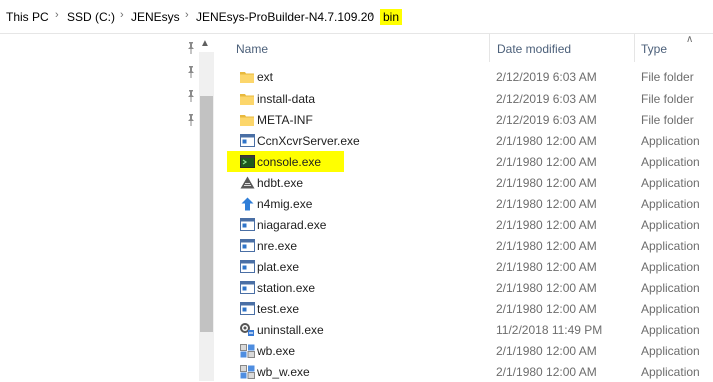  Describe the element at coordinates (463, 308) in the screenshot. I see `file-row-test: test.exe 2/1/1980 12:00 AM Application` at that location.